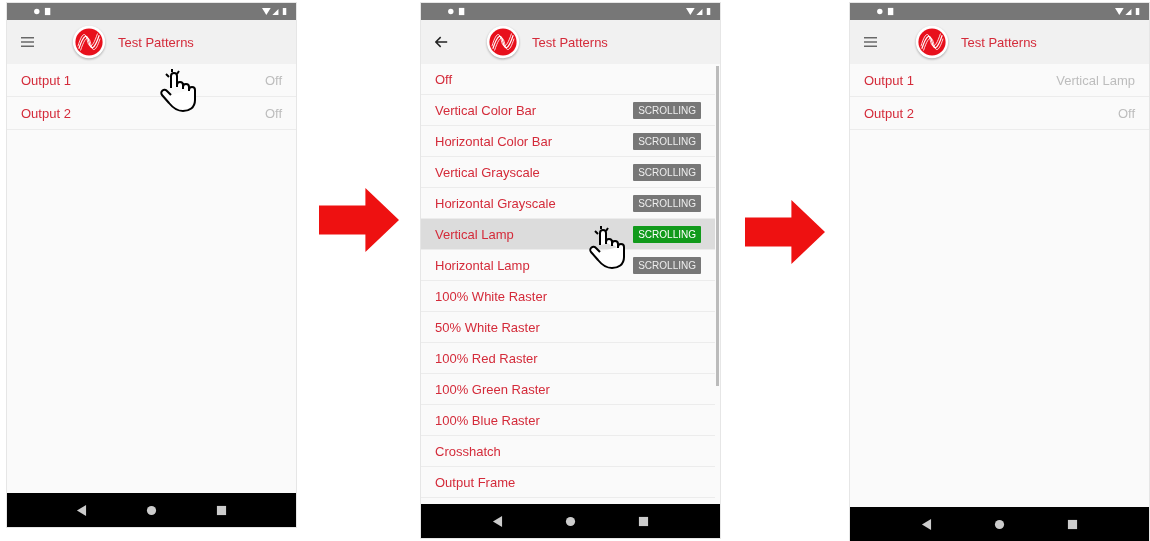 This screenshot has height=541, width=1150. I want to click on back-arrow-icon, so click(441, 42).